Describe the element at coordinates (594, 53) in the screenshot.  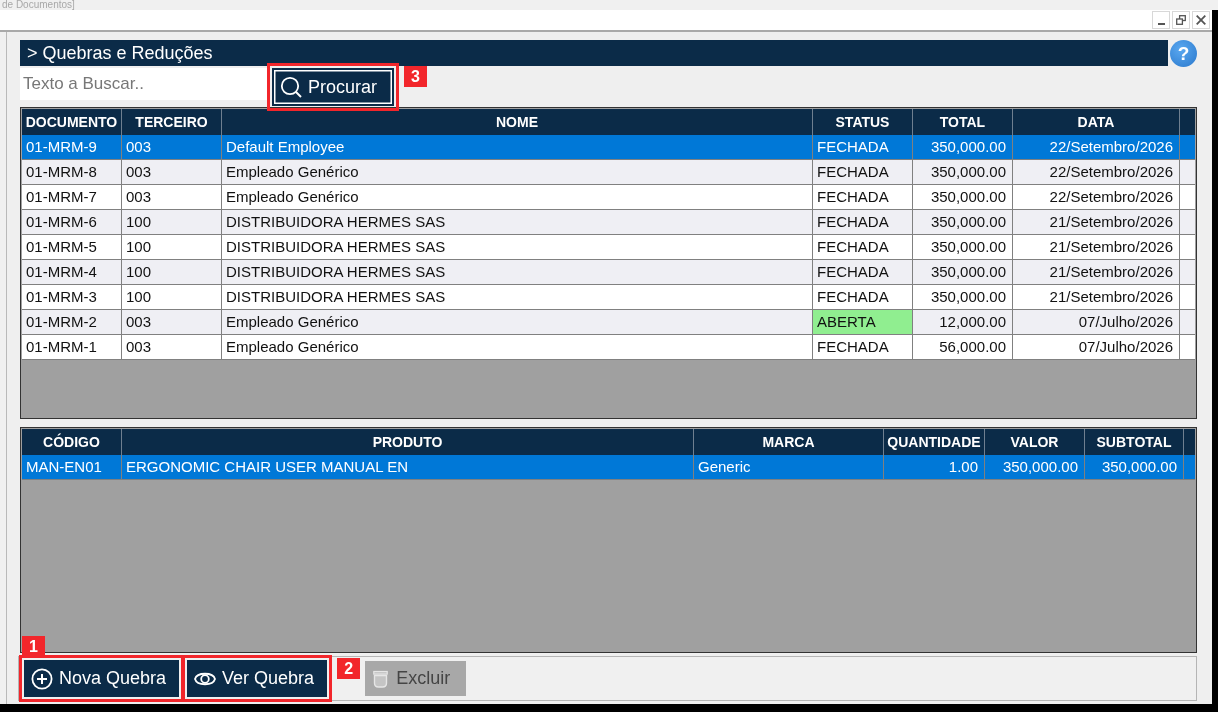
I see `section-title: > Quebras e Reduções` at that location.